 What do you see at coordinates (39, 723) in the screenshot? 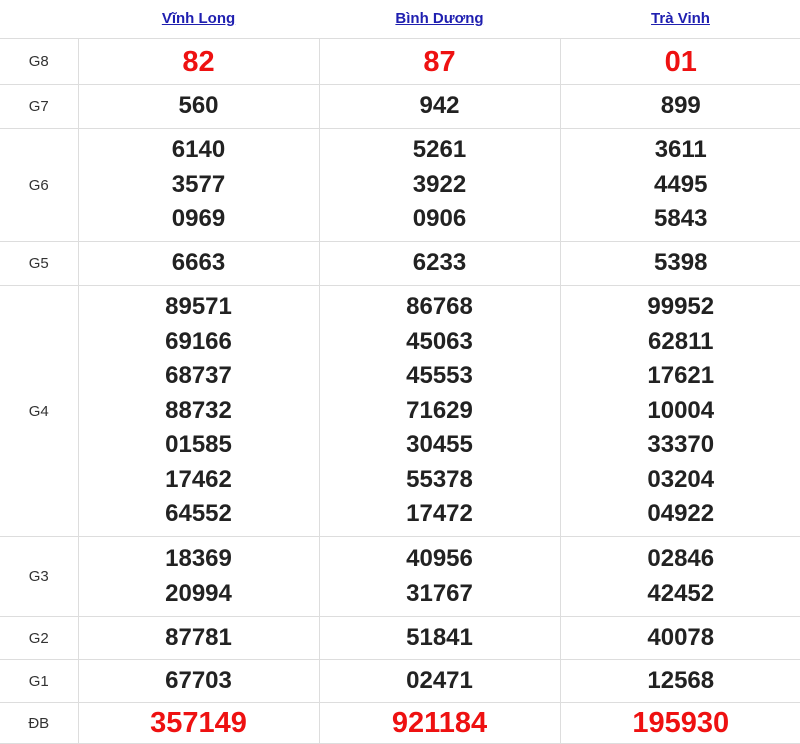
I see `prize-label: ĐB` at bounding box center [39, 723].